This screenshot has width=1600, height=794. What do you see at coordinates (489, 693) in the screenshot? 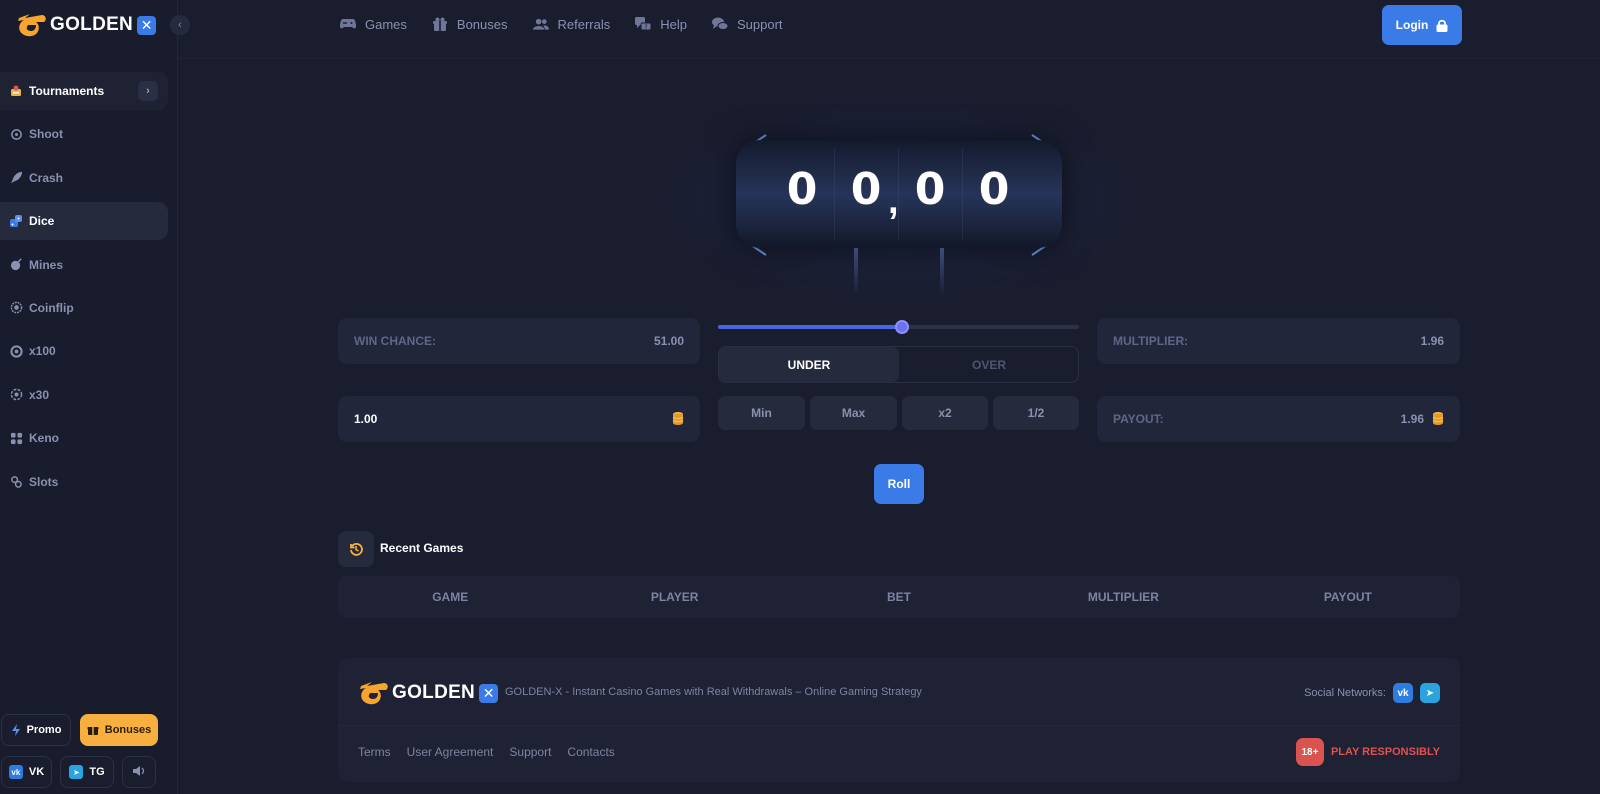
I see `brand-x-badge: ✕` at bounding box center [489, 693].